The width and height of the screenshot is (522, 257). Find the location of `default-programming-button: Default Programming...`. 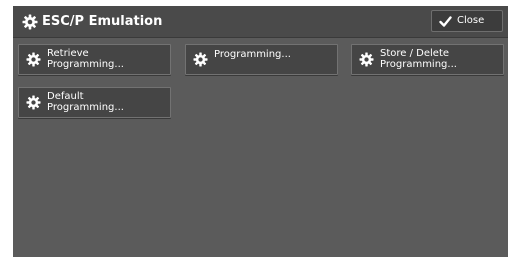

default-programming-button: Default Programming... is located at coordinates (94, 102).